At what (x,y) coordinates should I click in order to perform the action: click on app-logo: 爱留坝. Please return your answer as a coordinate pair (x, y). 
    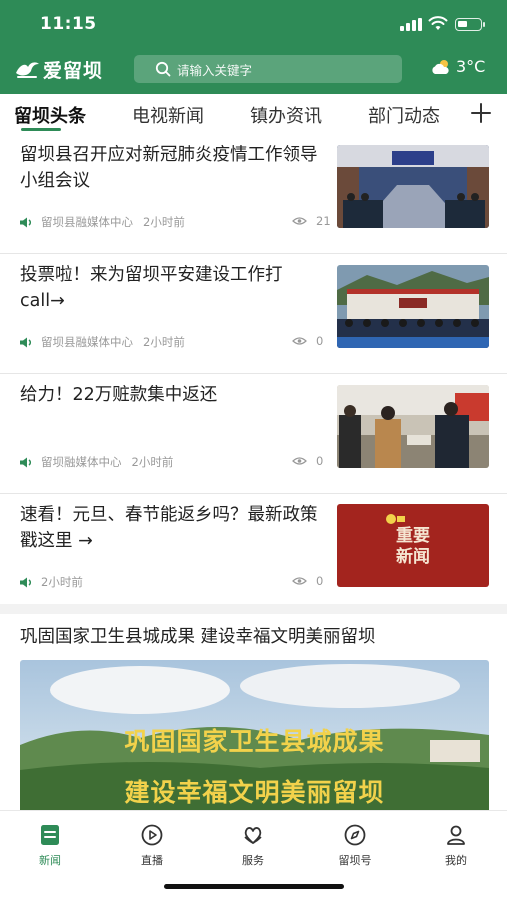
    Looking at the image, I should click on (58, 69).